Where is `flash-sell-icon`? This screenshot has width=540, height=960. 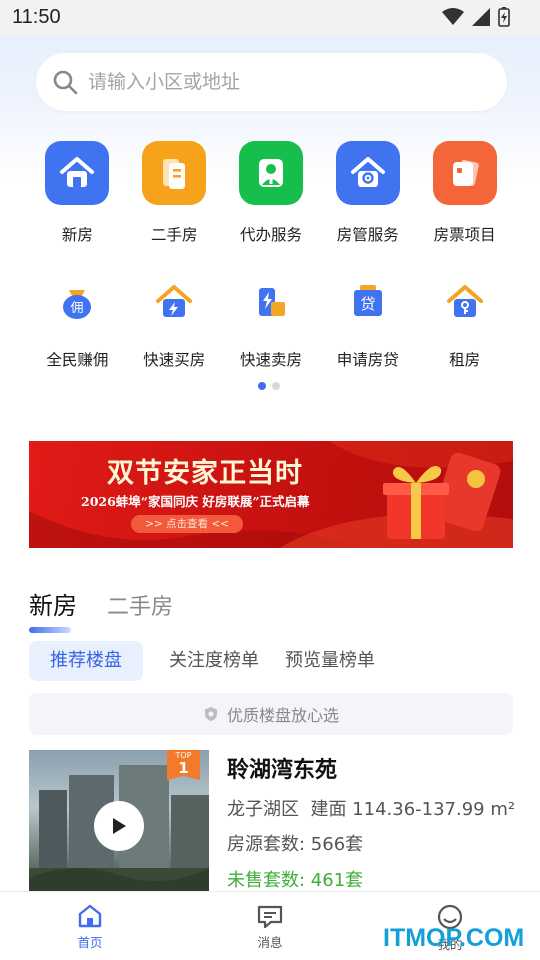
flash-sell-icon is located at coordinates (271, 302).